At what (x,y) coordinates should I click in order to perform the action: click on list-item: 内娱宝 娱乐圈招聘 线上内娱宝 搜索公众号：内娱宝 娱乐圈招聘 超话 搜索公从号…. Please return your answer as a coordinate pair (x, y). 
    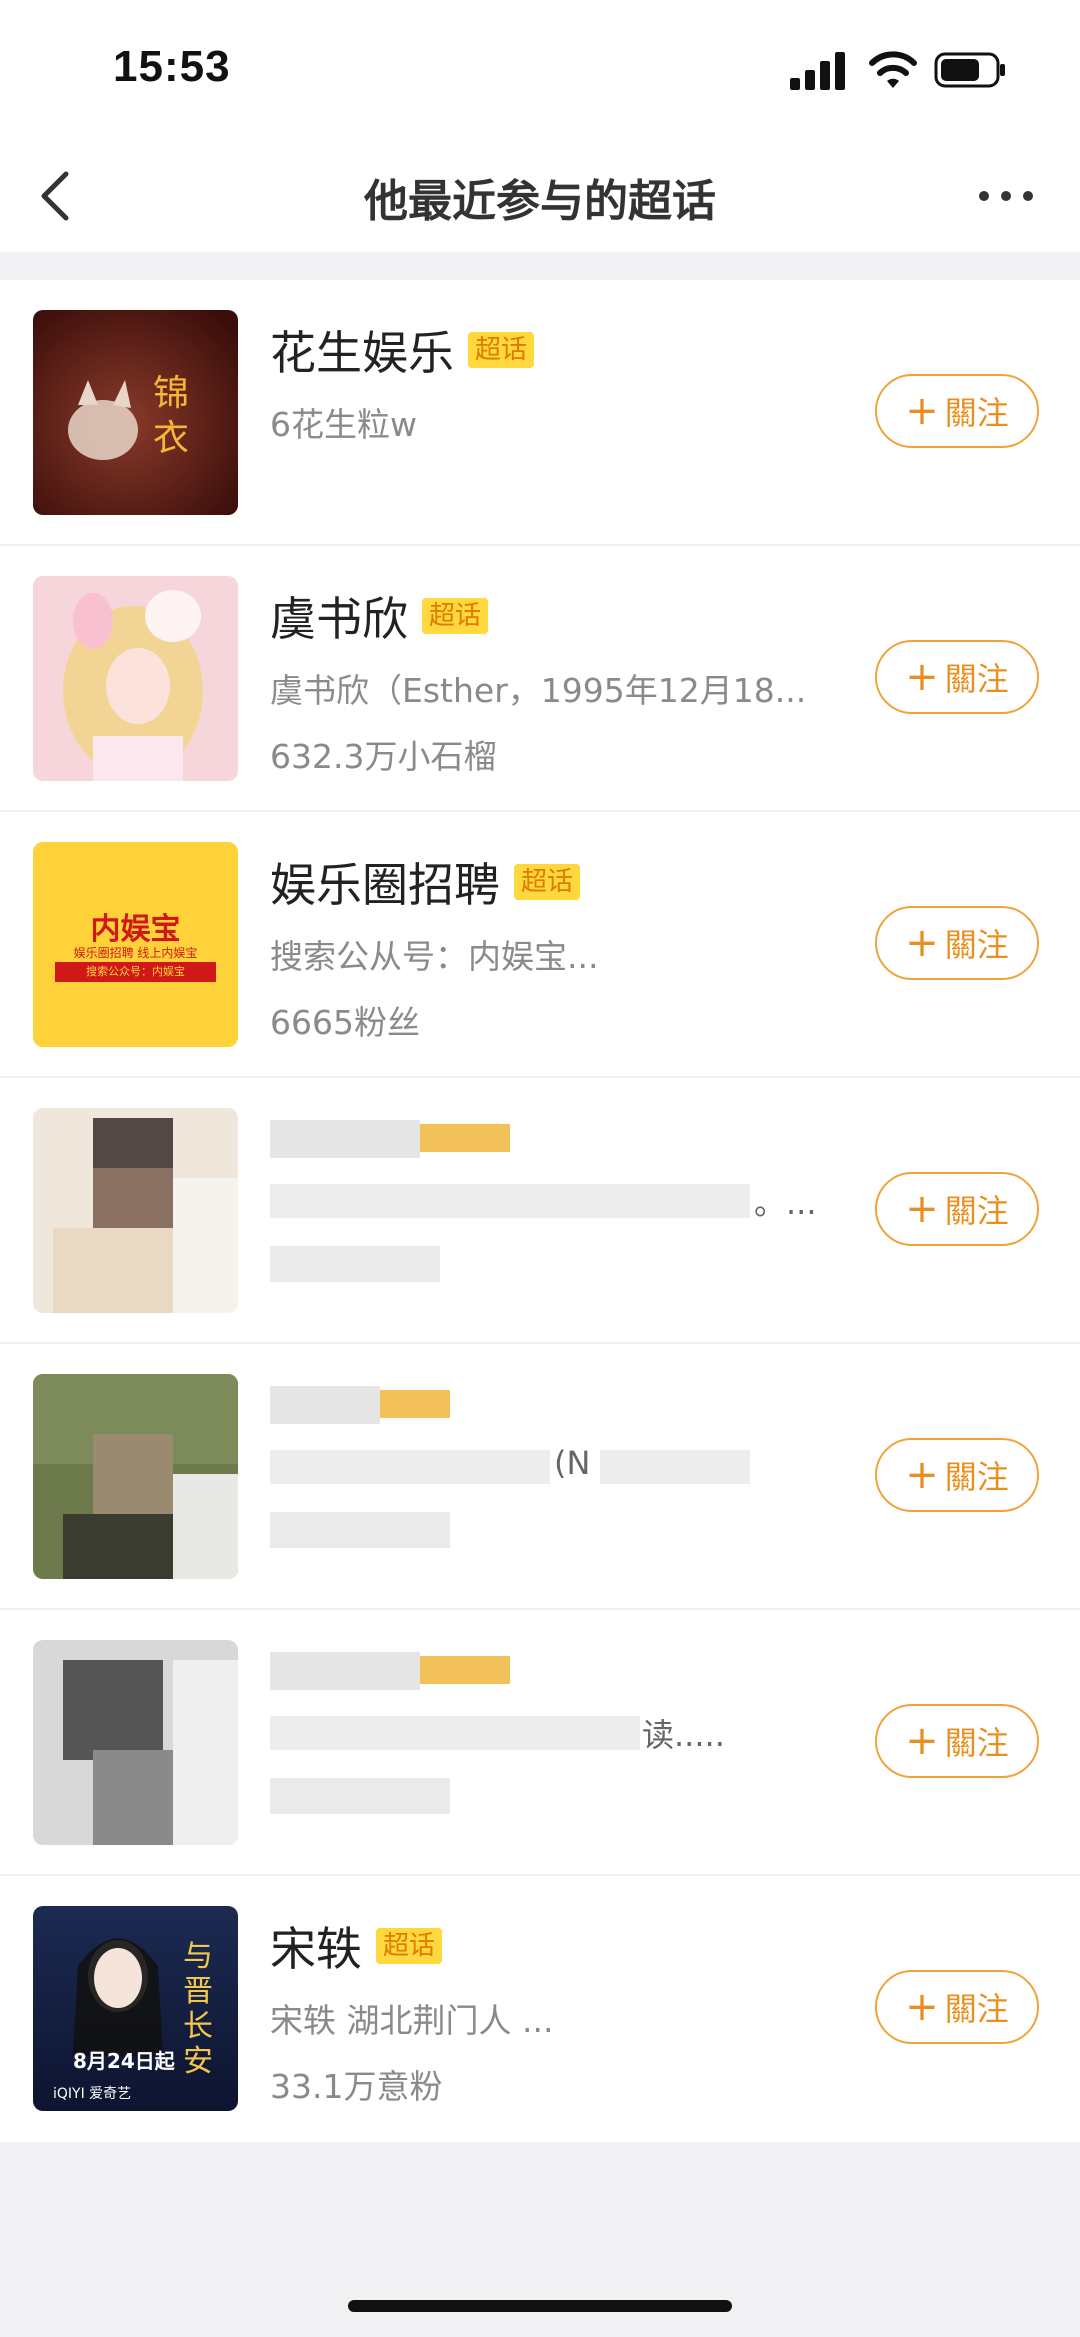
    Looking at the image, I should click on (540, 945).